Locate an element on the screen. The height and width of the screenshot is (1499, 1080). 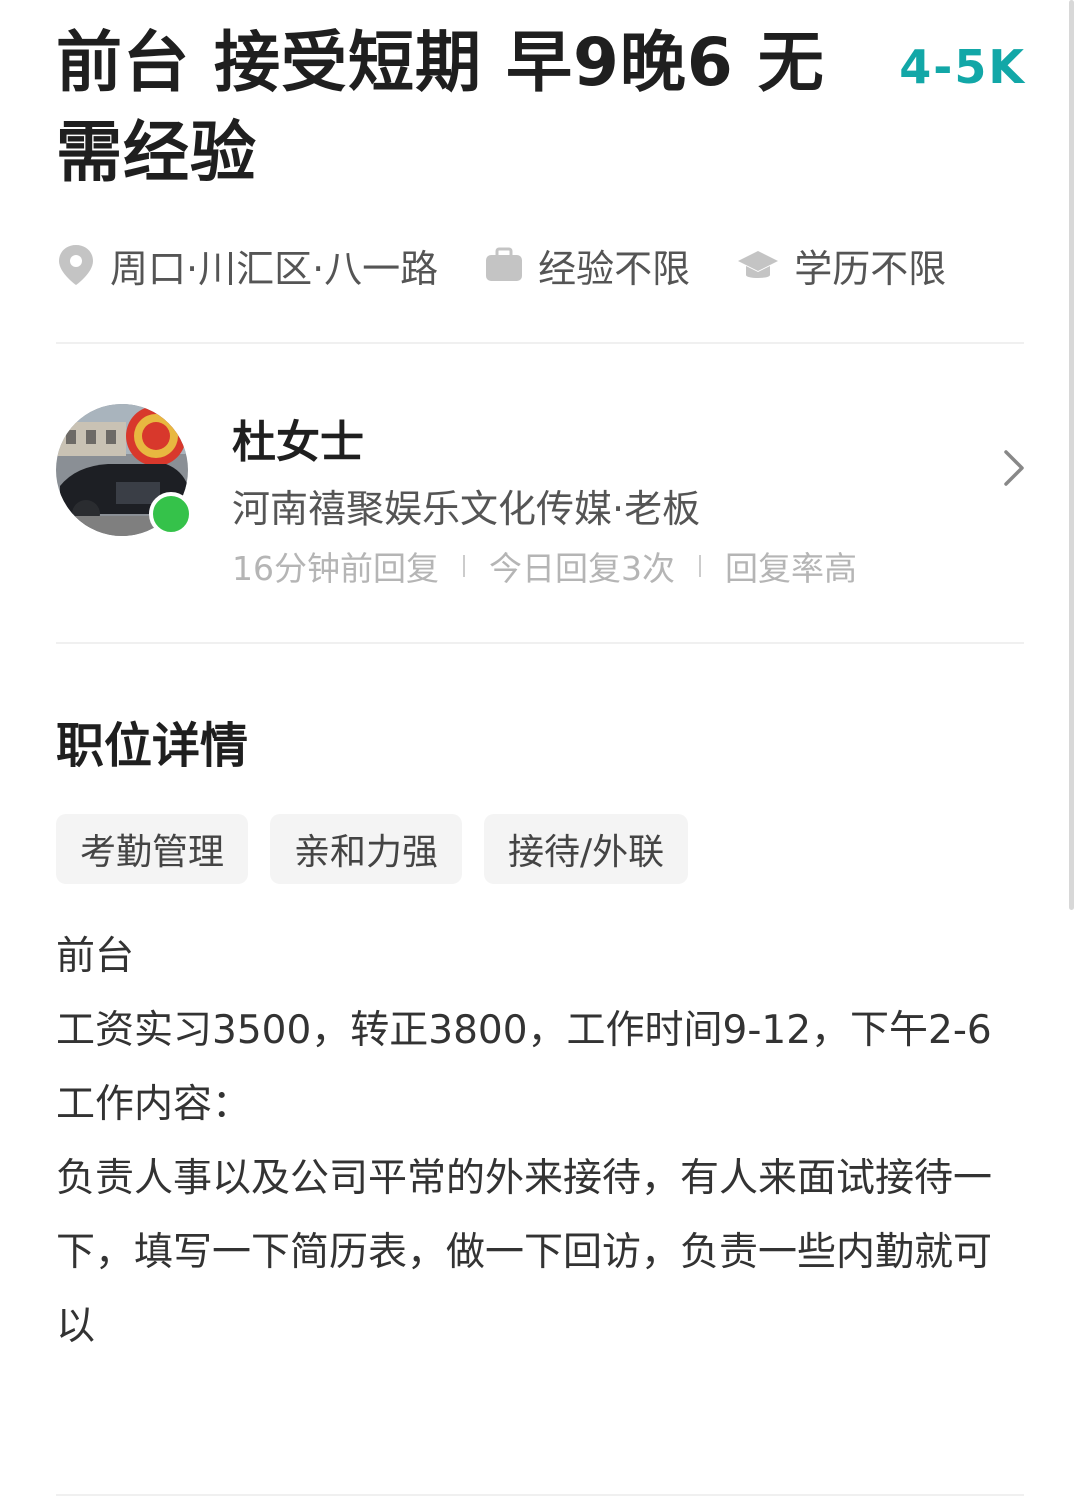
job-title: 前台 接受短期 早9晚6 无需经验 is located at coordinates (440, 107).